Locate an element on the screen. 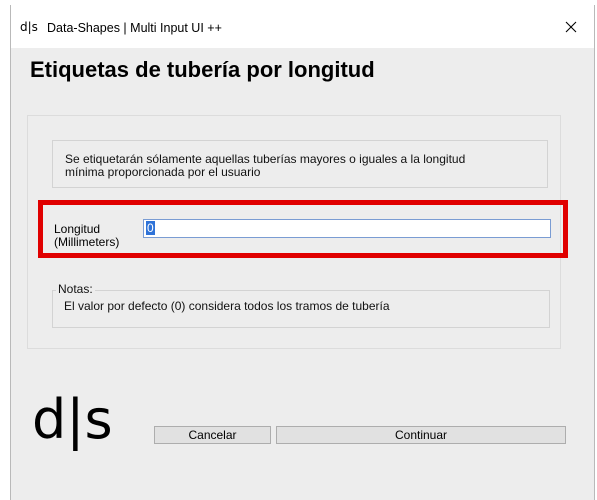 This screenshot has height=500, width=597. close-button is located at coordinates (571, 26).